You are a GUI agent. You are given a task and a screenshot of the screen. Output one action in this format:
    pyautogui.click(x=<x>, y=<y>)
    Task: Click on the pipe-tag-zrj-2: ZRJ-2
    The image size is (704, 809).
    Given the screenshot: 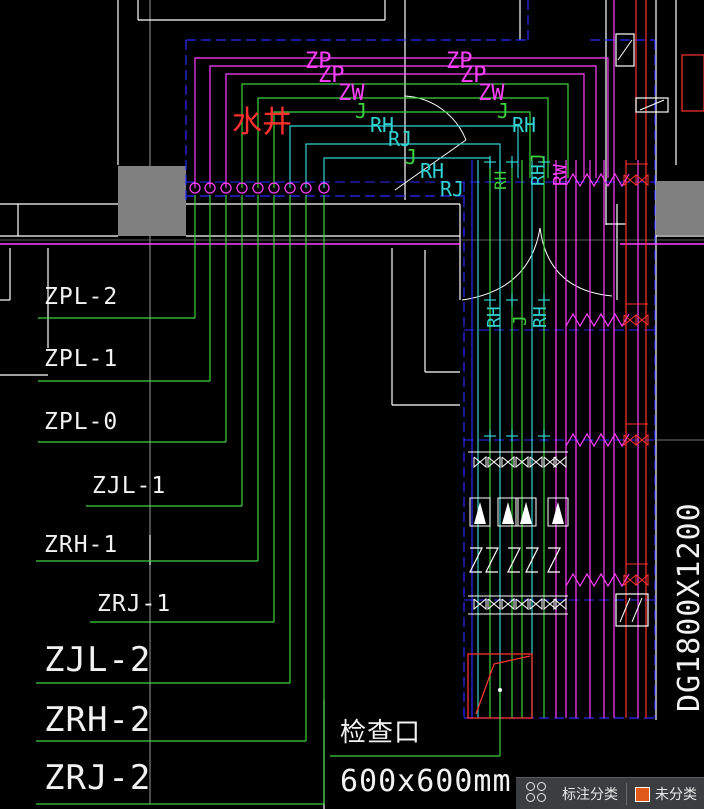 What is the action you would take?
    pyautogui.click(x=98, y=778)
    